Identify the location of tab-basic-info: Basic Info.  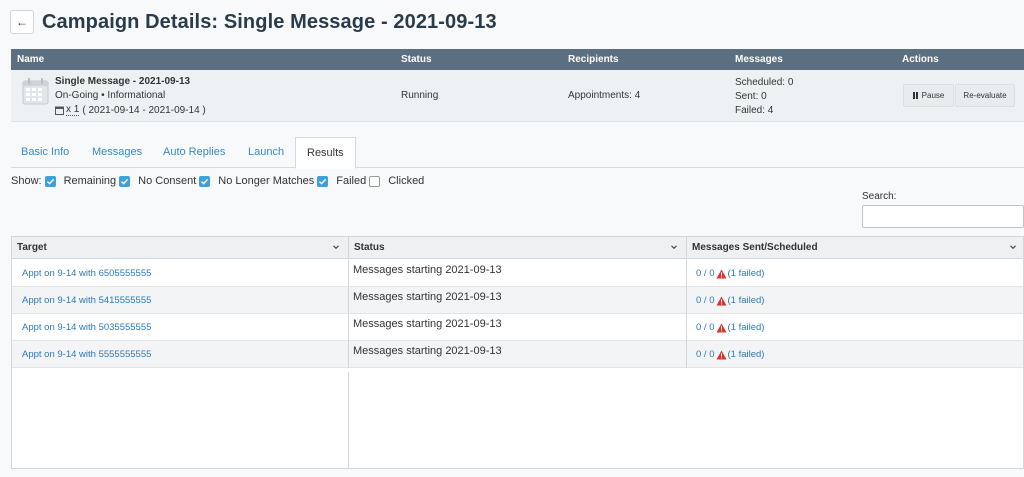
(45, 152).